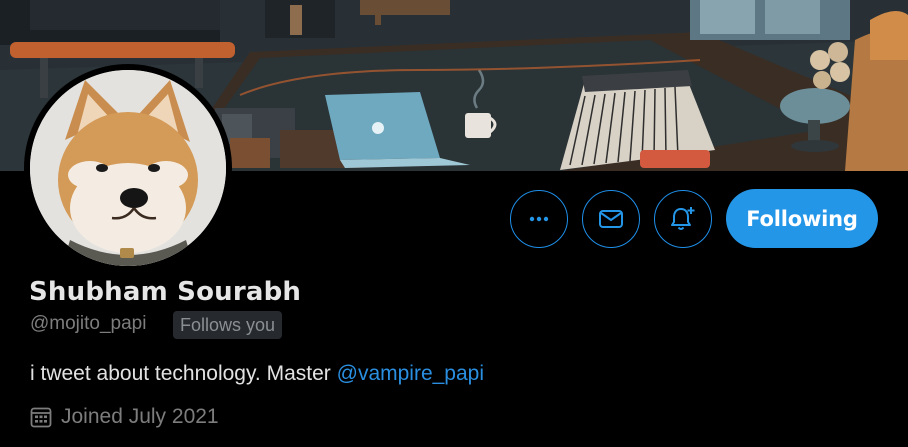 This screenshot has width=908, height=447. What do you see at coordinates (88, 323) in the screenshot?
I see `profile-handle: @mojito_papi` at bounding box center [88, 323].